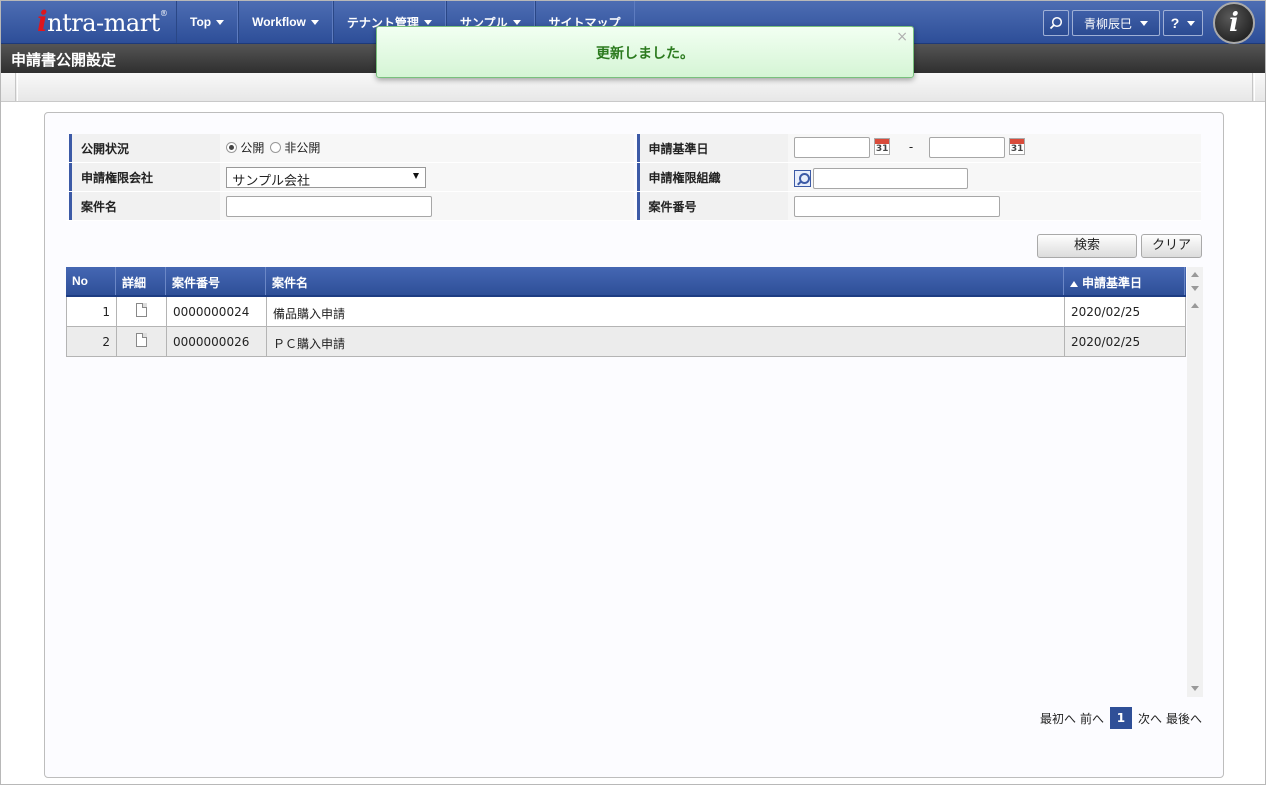 The image size is (1266, 785). What do you see at coordinates (427, 148) in the screenshot?
I see `status-field: 公開 非公開` at bounding box center [427, 148].